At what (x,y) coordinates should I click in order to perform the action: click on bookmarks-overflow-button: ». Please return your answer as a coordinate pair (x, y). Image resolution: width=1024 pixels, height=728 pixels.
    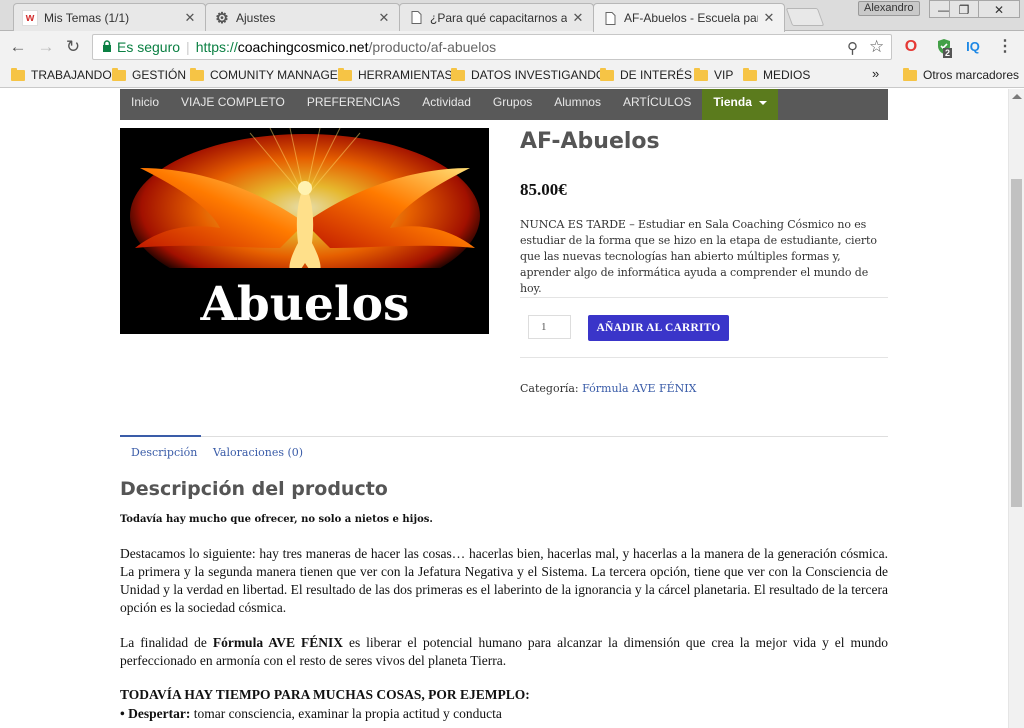
    Looking at the image, I should click on (875, 73).